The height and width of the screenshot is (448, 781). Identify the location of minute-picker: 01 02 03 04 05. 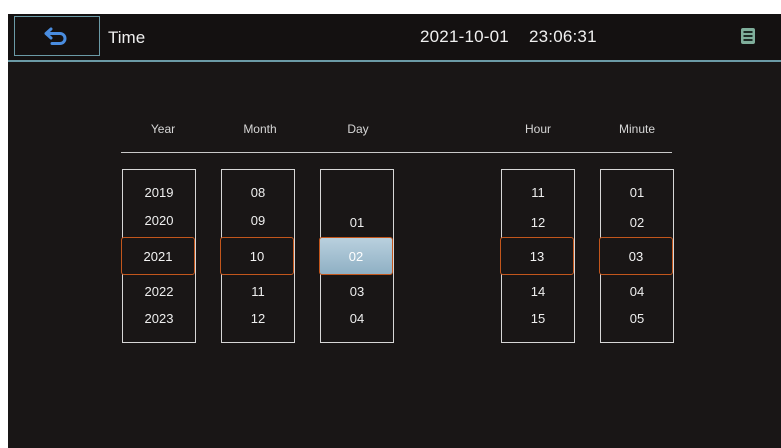
(636, 256).